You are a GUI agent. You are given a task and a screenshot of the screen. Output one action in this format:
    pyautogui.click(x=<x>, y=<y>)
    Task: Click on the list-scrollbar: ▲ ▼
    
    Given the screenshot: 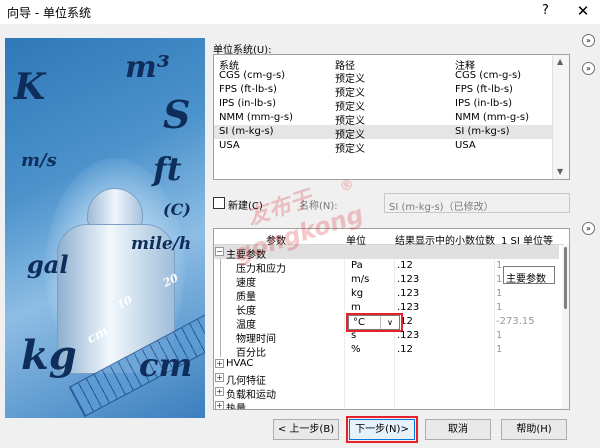 What is the action you would take?
    pyautogui.click(x=560, y=117)
    